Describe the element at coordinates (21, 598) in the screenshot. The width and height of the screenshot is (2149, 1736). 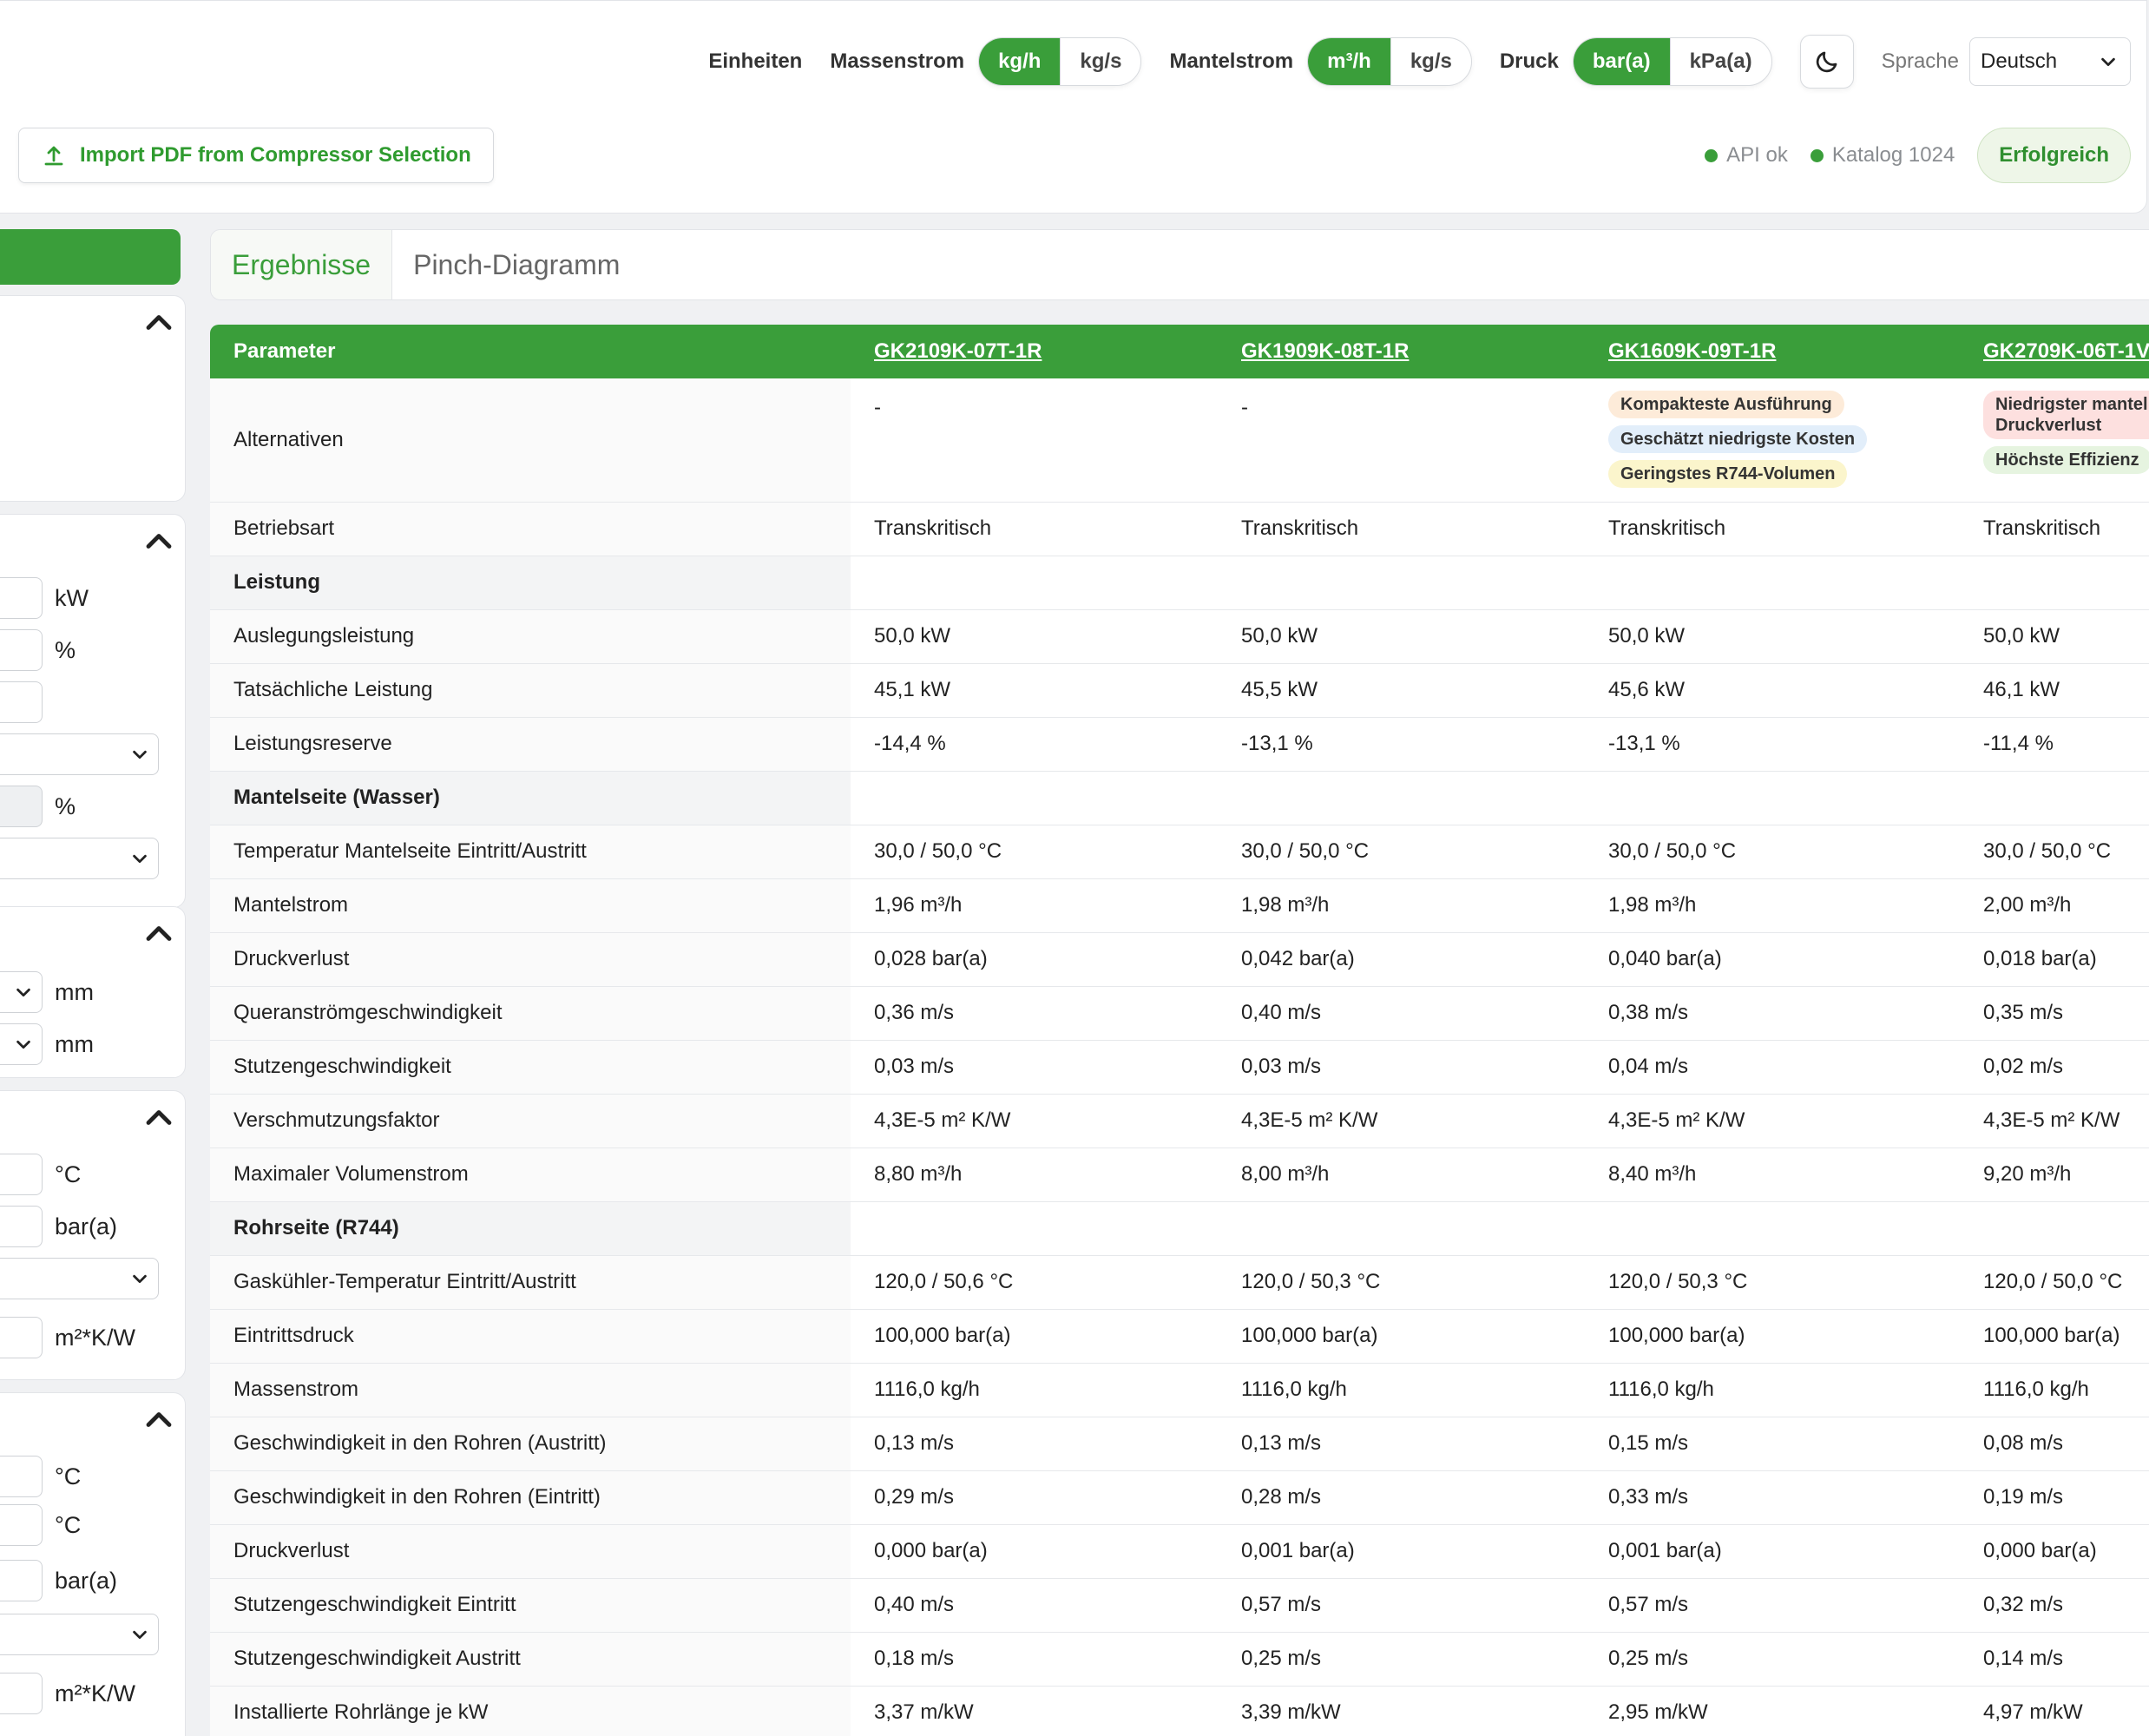
I see `capacity-input` at that location.